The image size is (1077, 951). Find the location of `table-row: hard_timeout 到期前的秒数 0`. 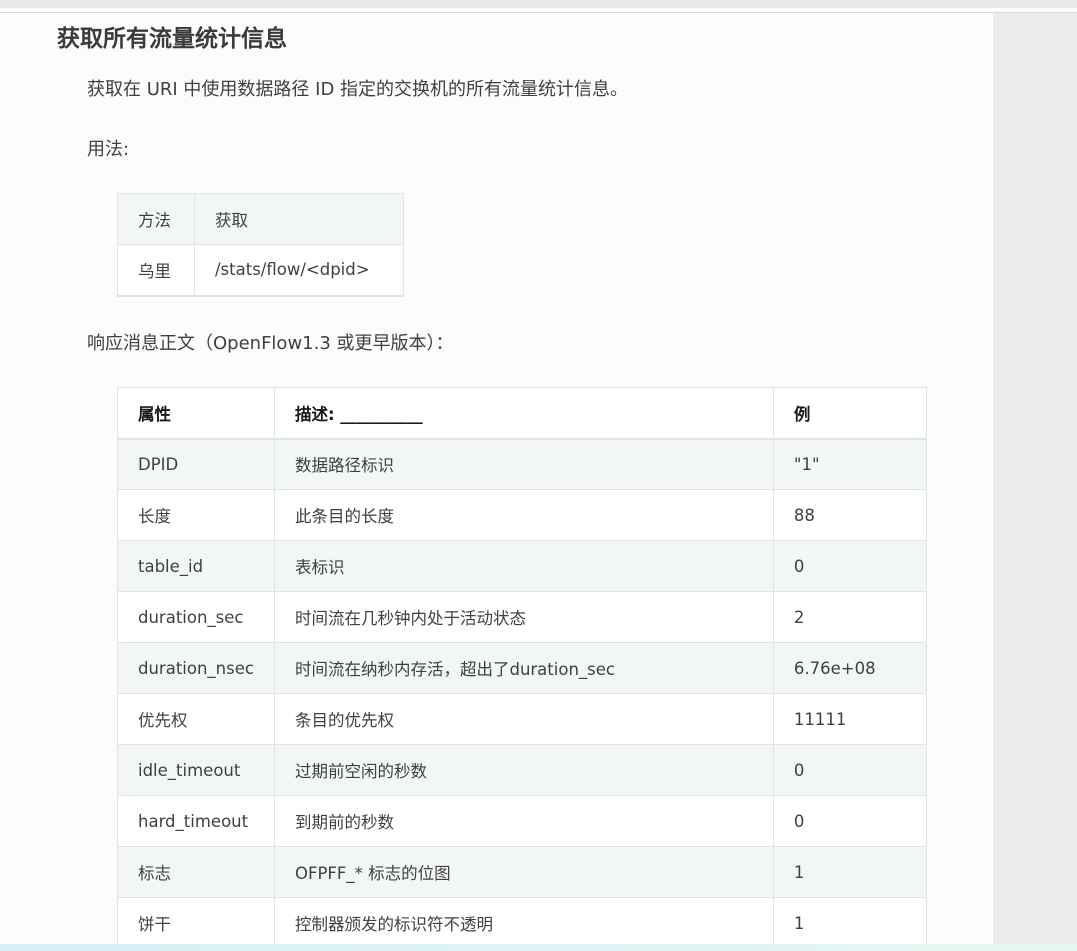

table-row: hard_timeout 到期前的秒数 0 is located at coordinates (522, 821).